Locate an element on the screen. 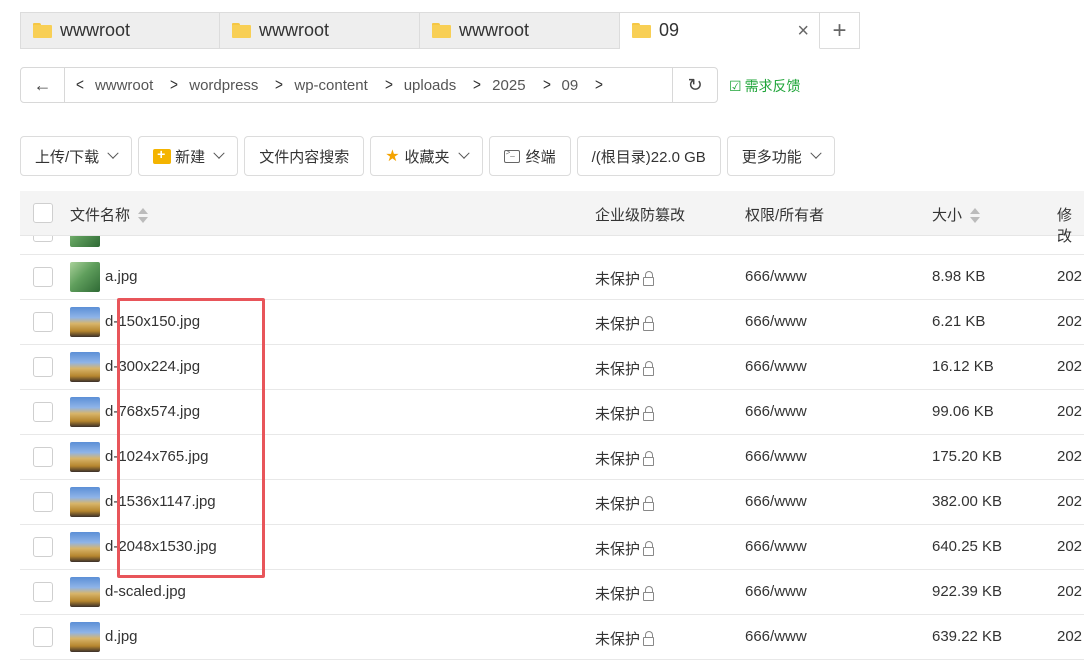 This screenshot has height=661, width=1084. file-name: d-scaled.jpg is located at coordinates (145, 591).